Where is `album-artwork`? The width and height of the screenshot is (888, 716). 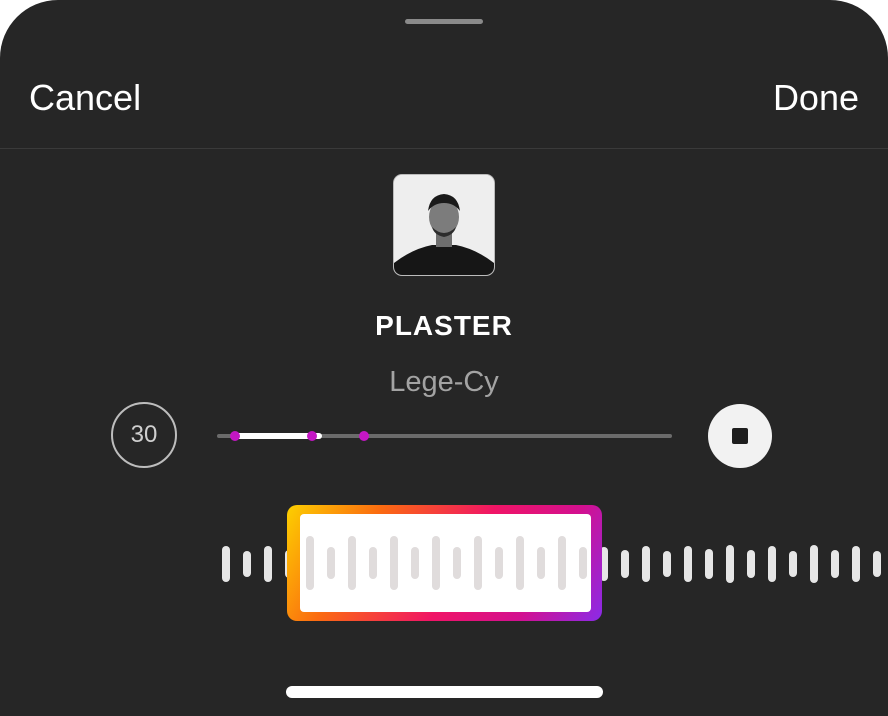
album-artwork is located at coordinates (444, 225).